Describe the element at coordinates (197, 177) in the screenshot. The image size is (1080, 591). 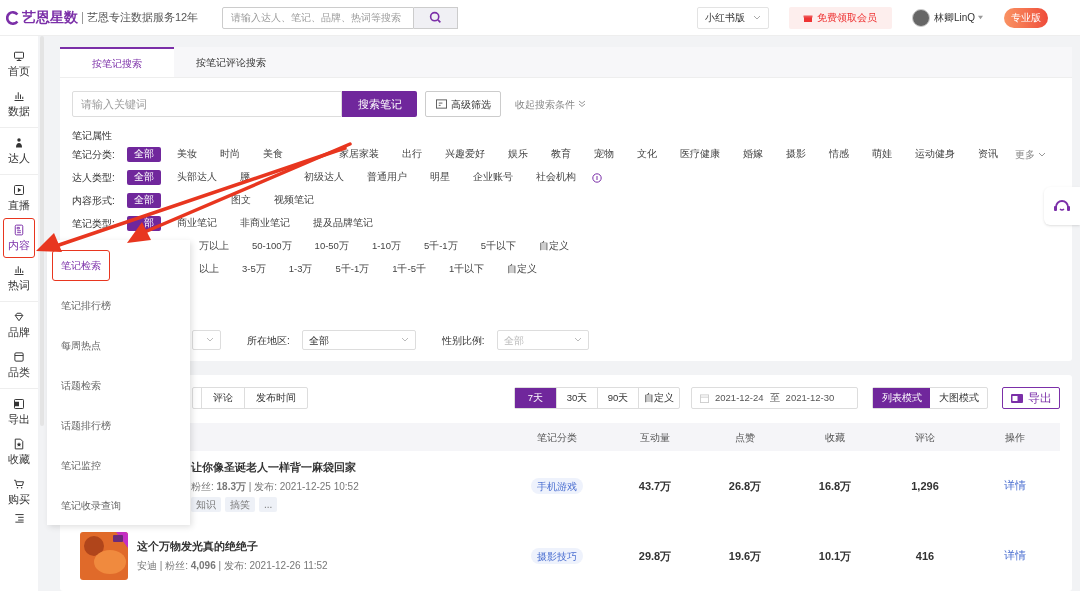
I see `filter-option: 头部达人` at that location.